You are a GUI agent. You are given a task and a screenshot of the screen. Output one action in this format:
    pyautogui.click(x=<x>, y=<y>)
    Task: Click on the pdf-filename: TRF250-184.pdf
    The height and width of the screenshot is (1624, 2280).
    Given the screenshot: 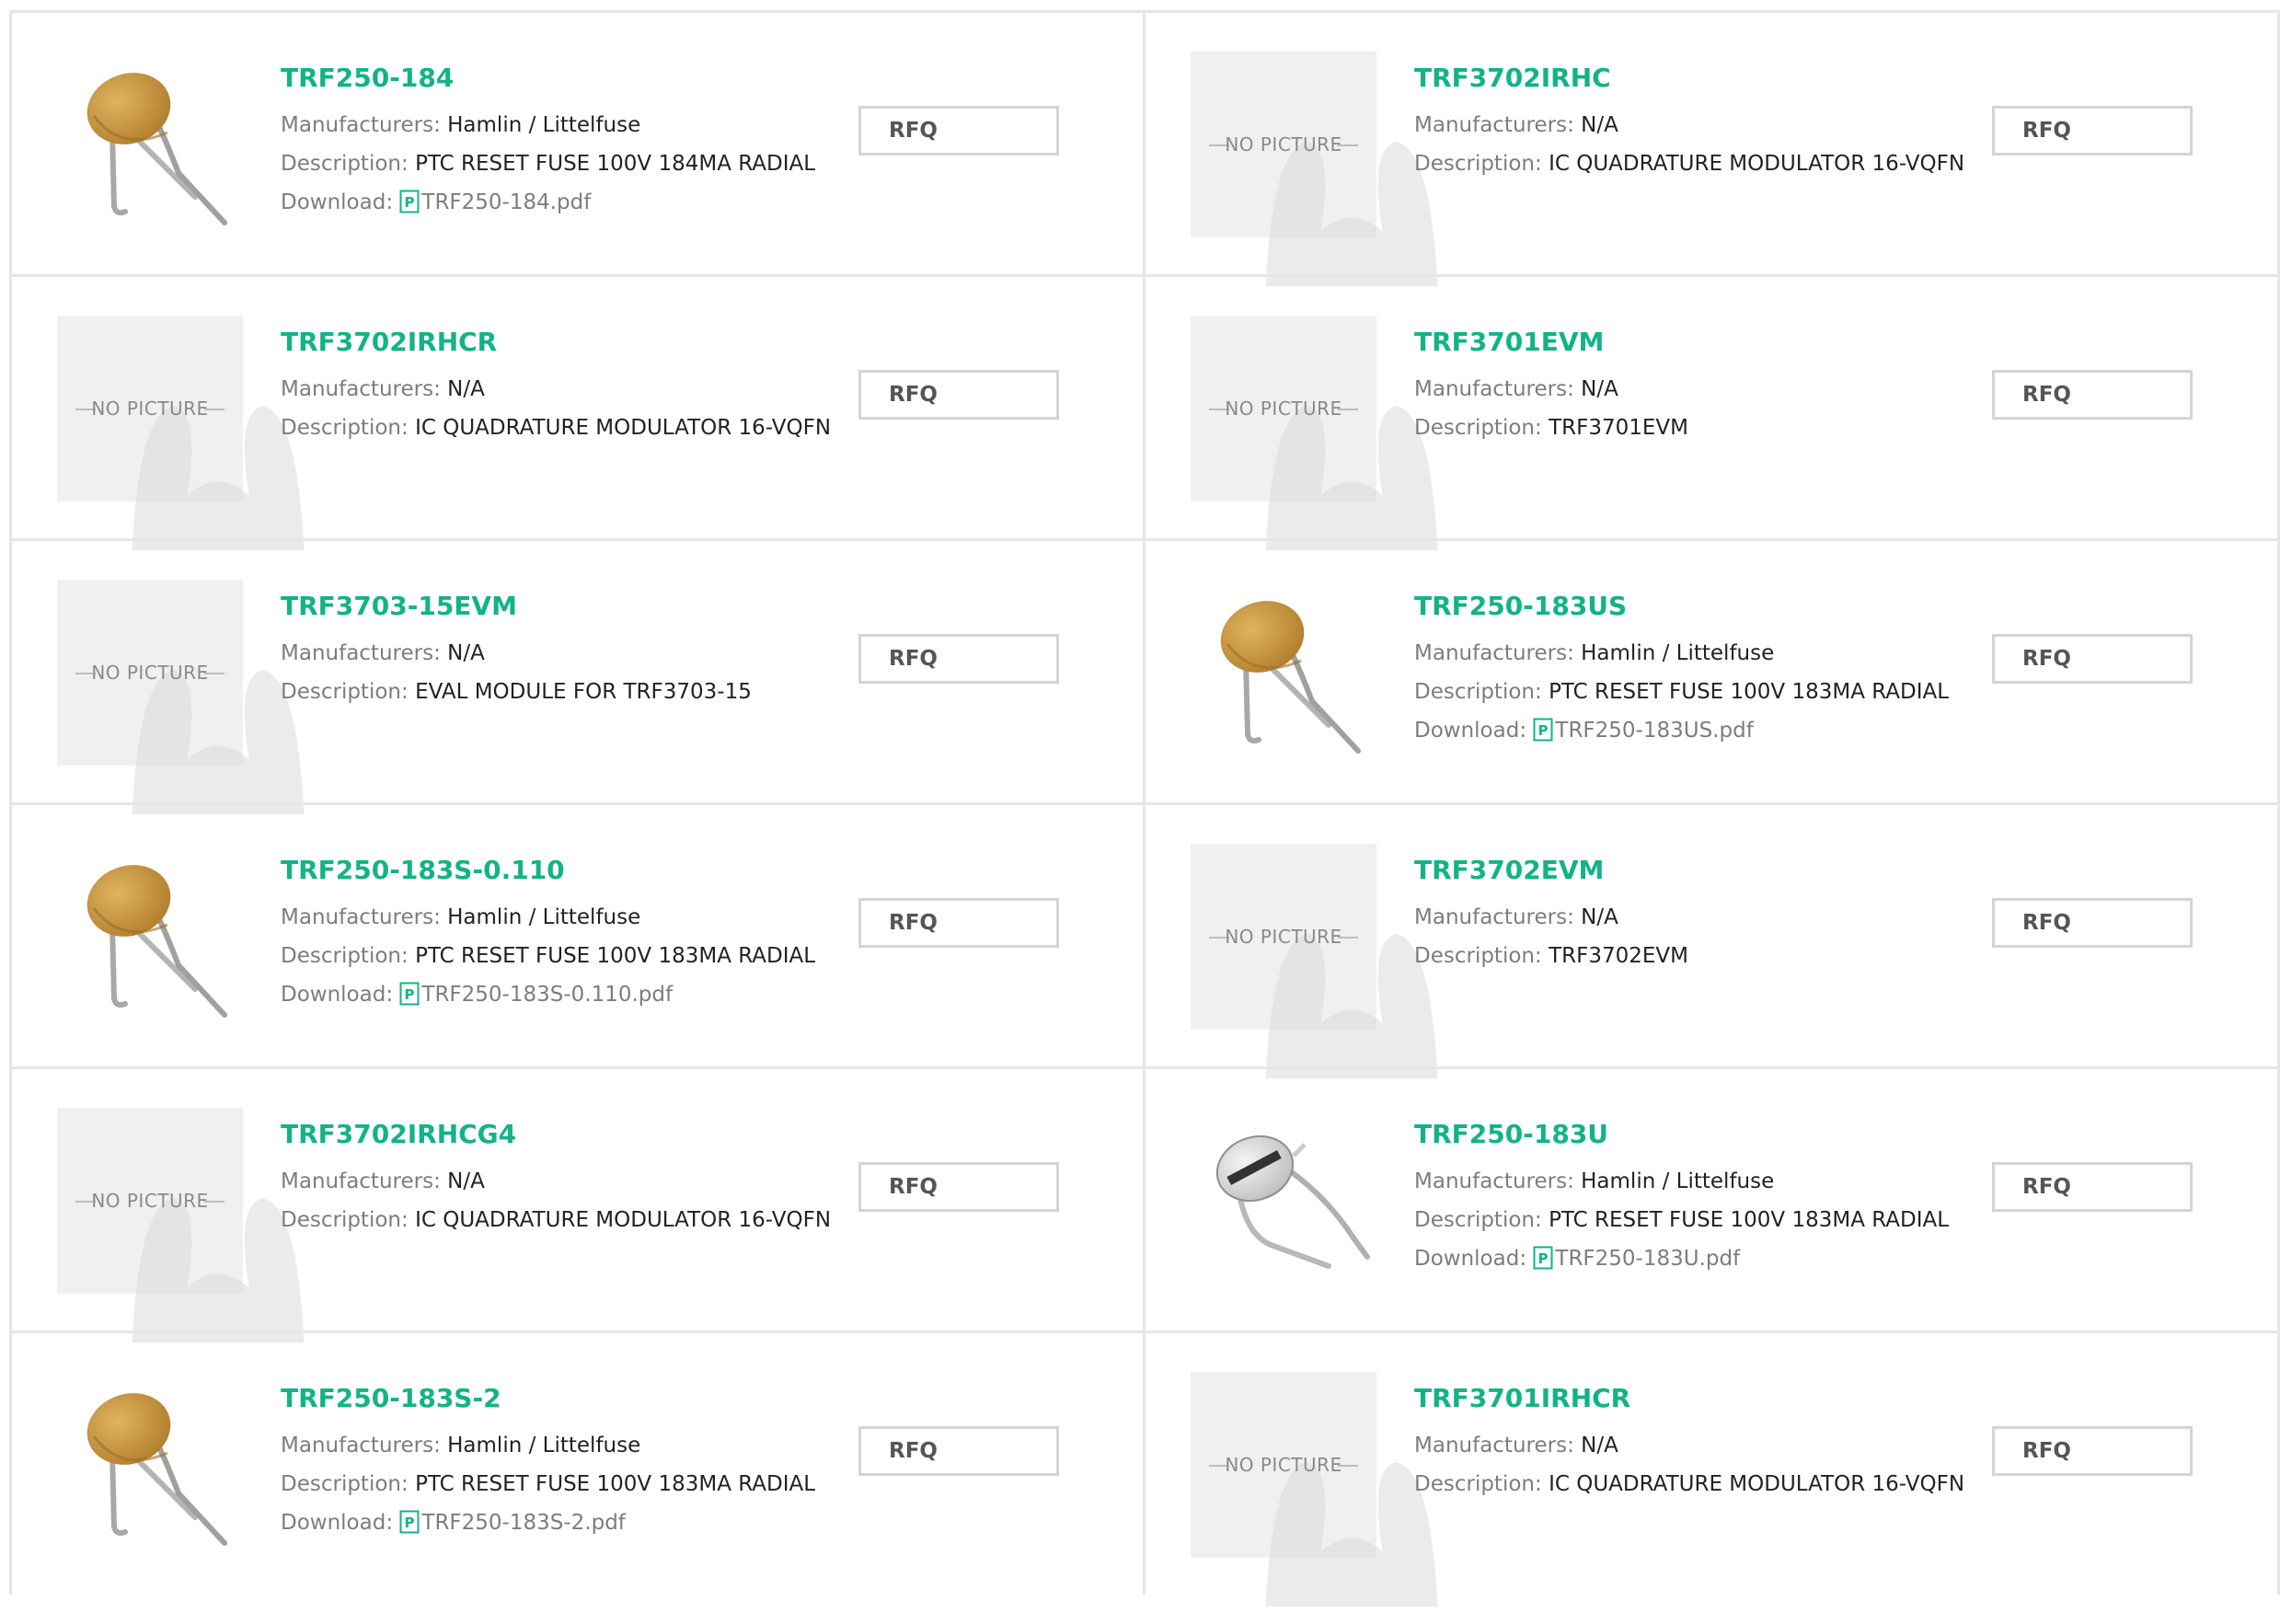 What is the action you would take?
    pyautogui.click(x=506, y=202)
    